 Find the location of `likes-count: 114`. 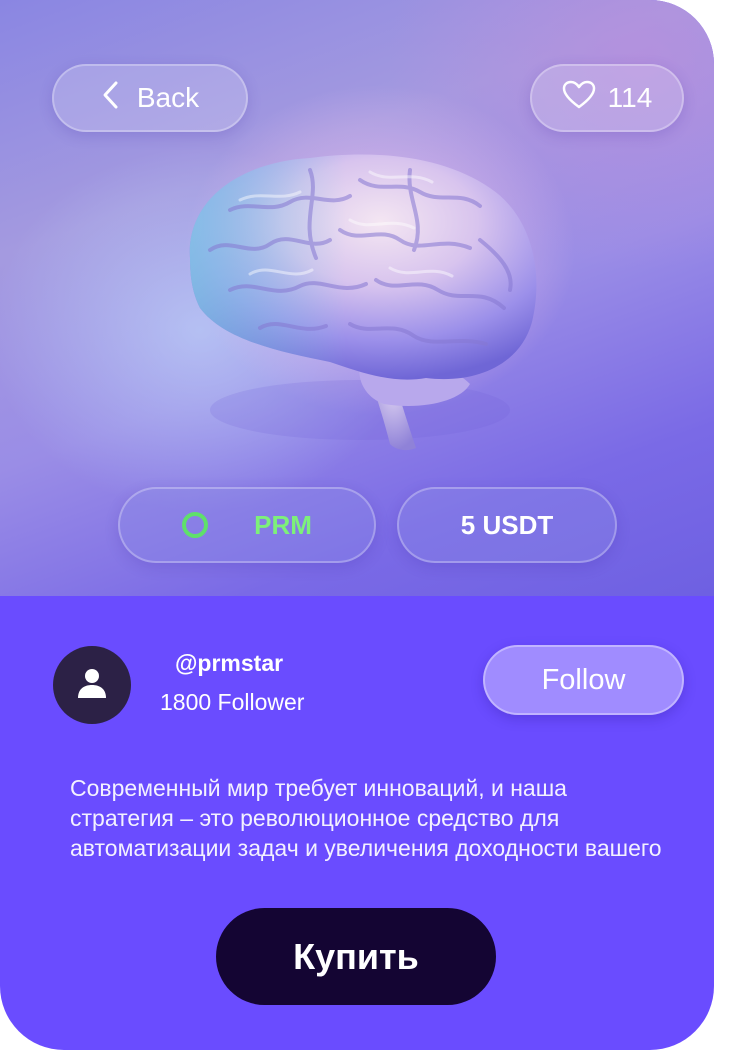

likes-count: 114 is located at coordinates (630, 97).